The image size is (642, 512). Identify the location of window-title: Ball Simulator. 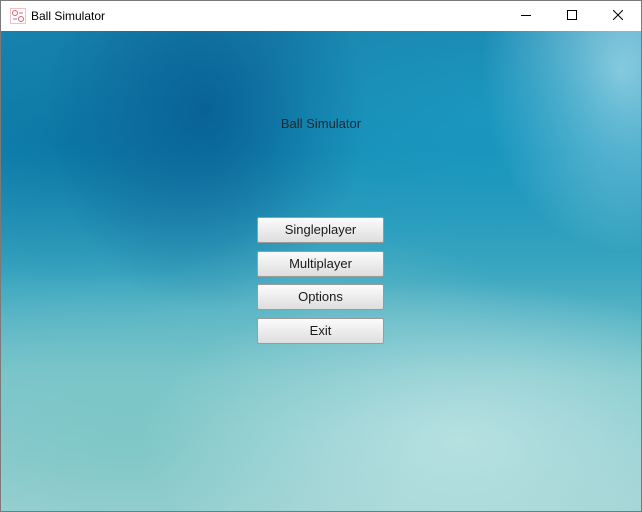
(68, 16).